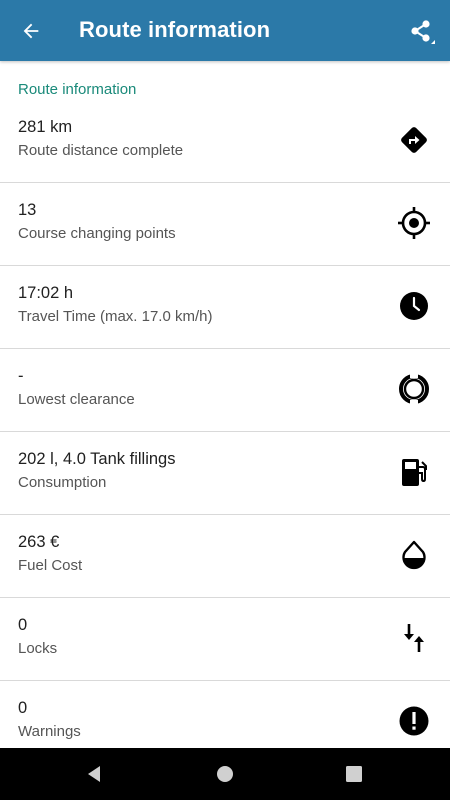 This screenshot has height=800, width=450. What do you see at coordinates (414, 140) in the screenshot?
I see `route-diamond-icon` at bounding box center [414, 140].